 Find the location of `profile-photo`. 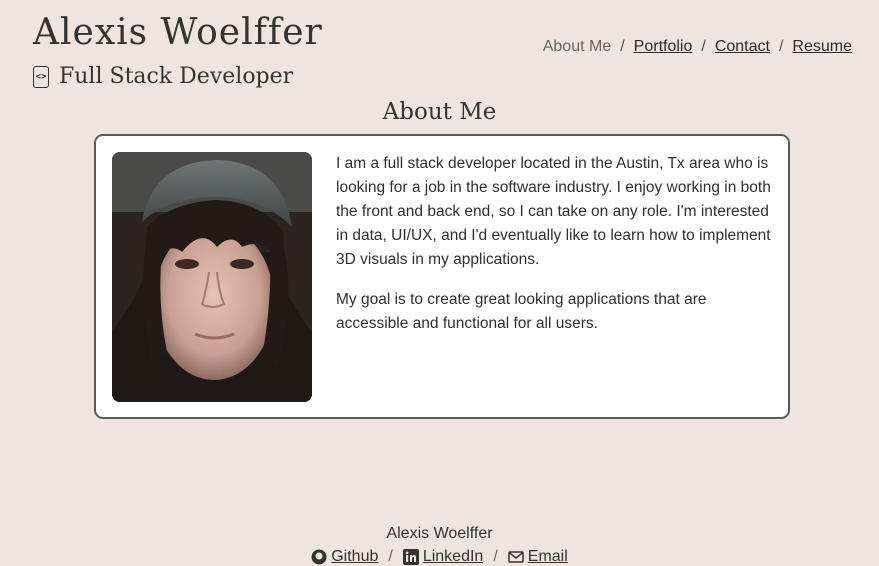

profile-photo is located at coordinates (212, 277).